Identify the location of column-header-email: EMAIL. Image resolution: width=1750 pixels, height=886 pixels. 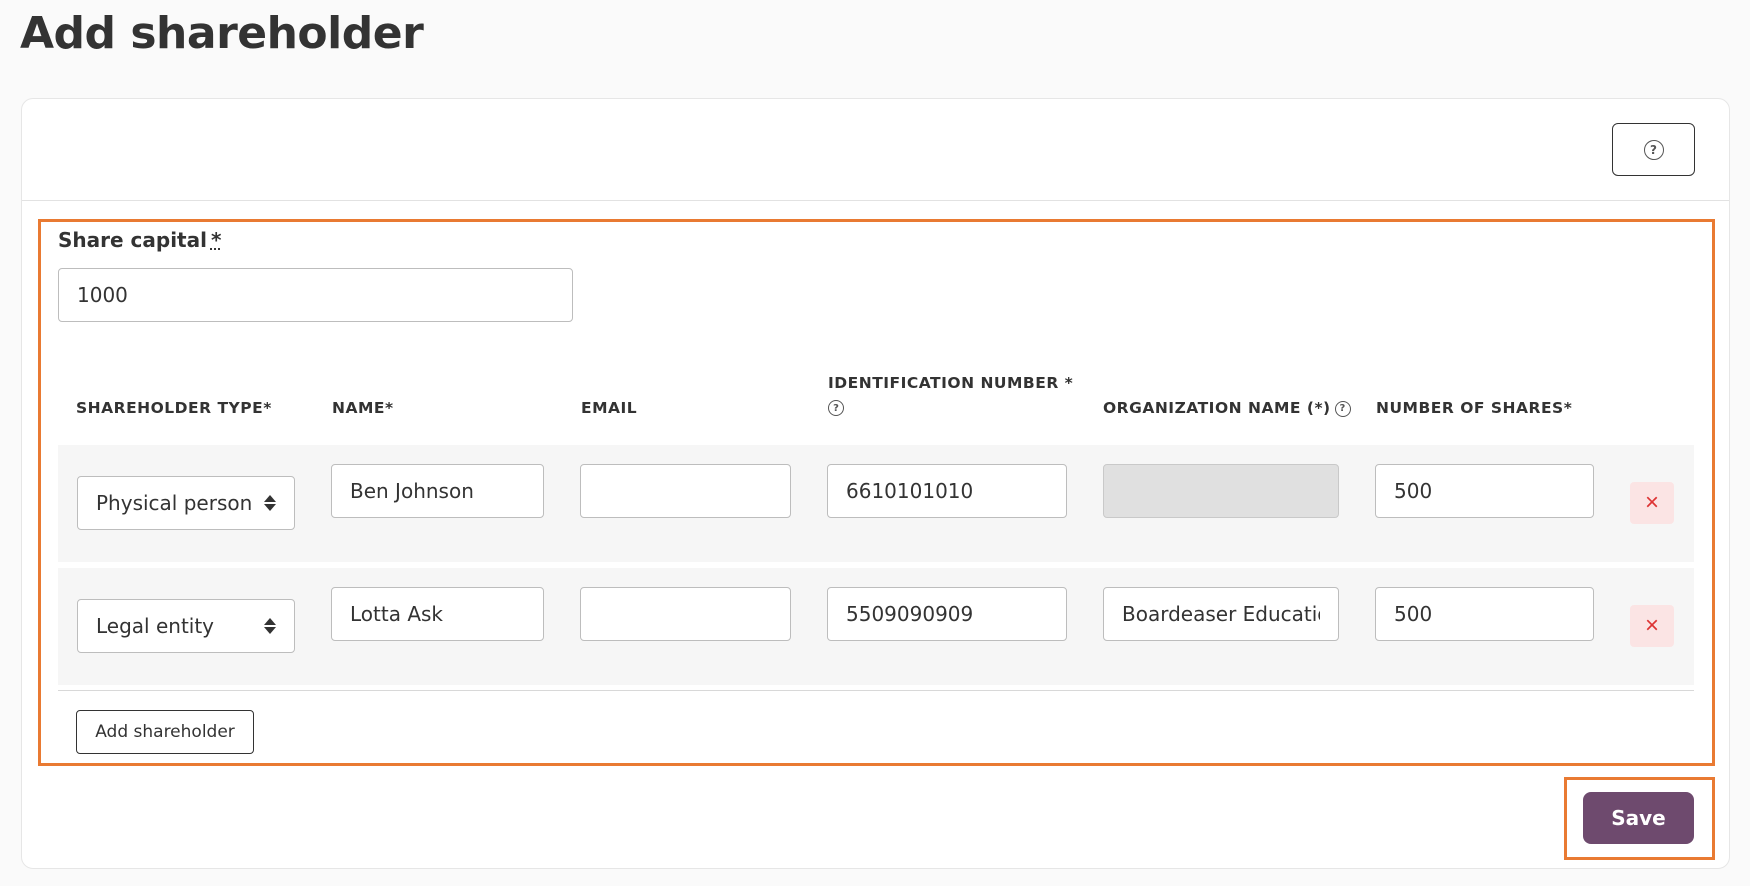
(609, 408).